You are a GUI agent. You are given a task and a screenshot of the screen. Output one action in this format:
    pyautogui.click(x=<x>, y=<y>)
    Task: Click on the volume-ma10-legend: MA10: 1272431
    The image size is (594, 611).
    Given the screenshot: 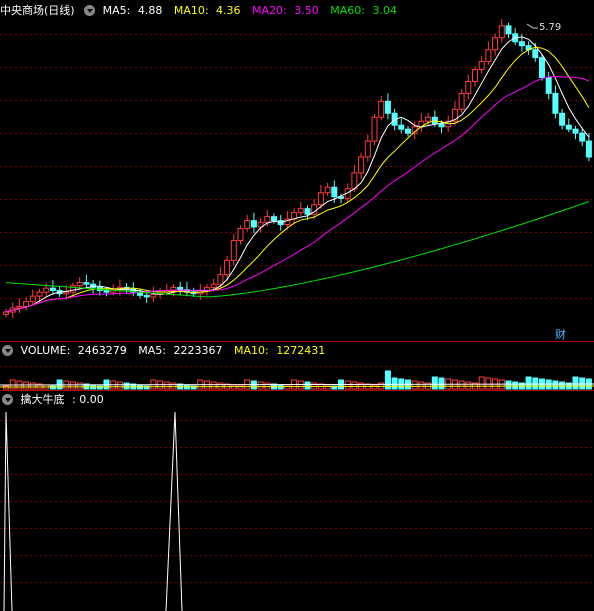 What is the action you would take?
    pyautogui.click(x=280, y=350)
    